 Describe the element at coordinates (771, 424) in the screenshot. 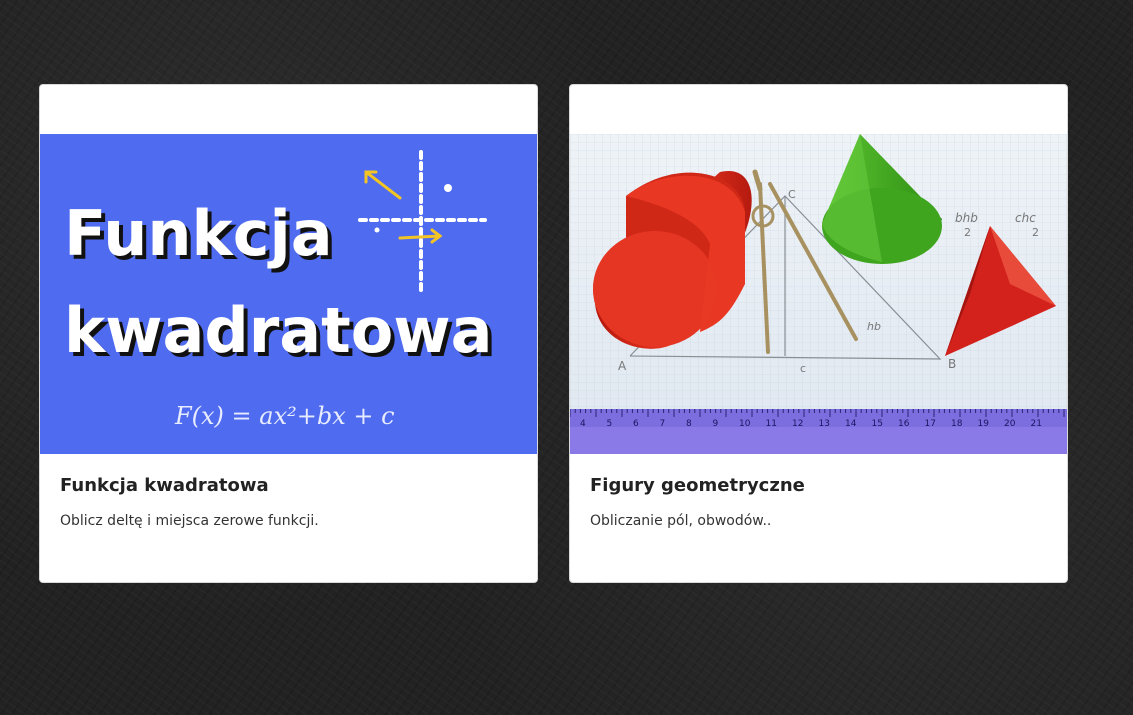

I see `ruler-number: 11` at that location.